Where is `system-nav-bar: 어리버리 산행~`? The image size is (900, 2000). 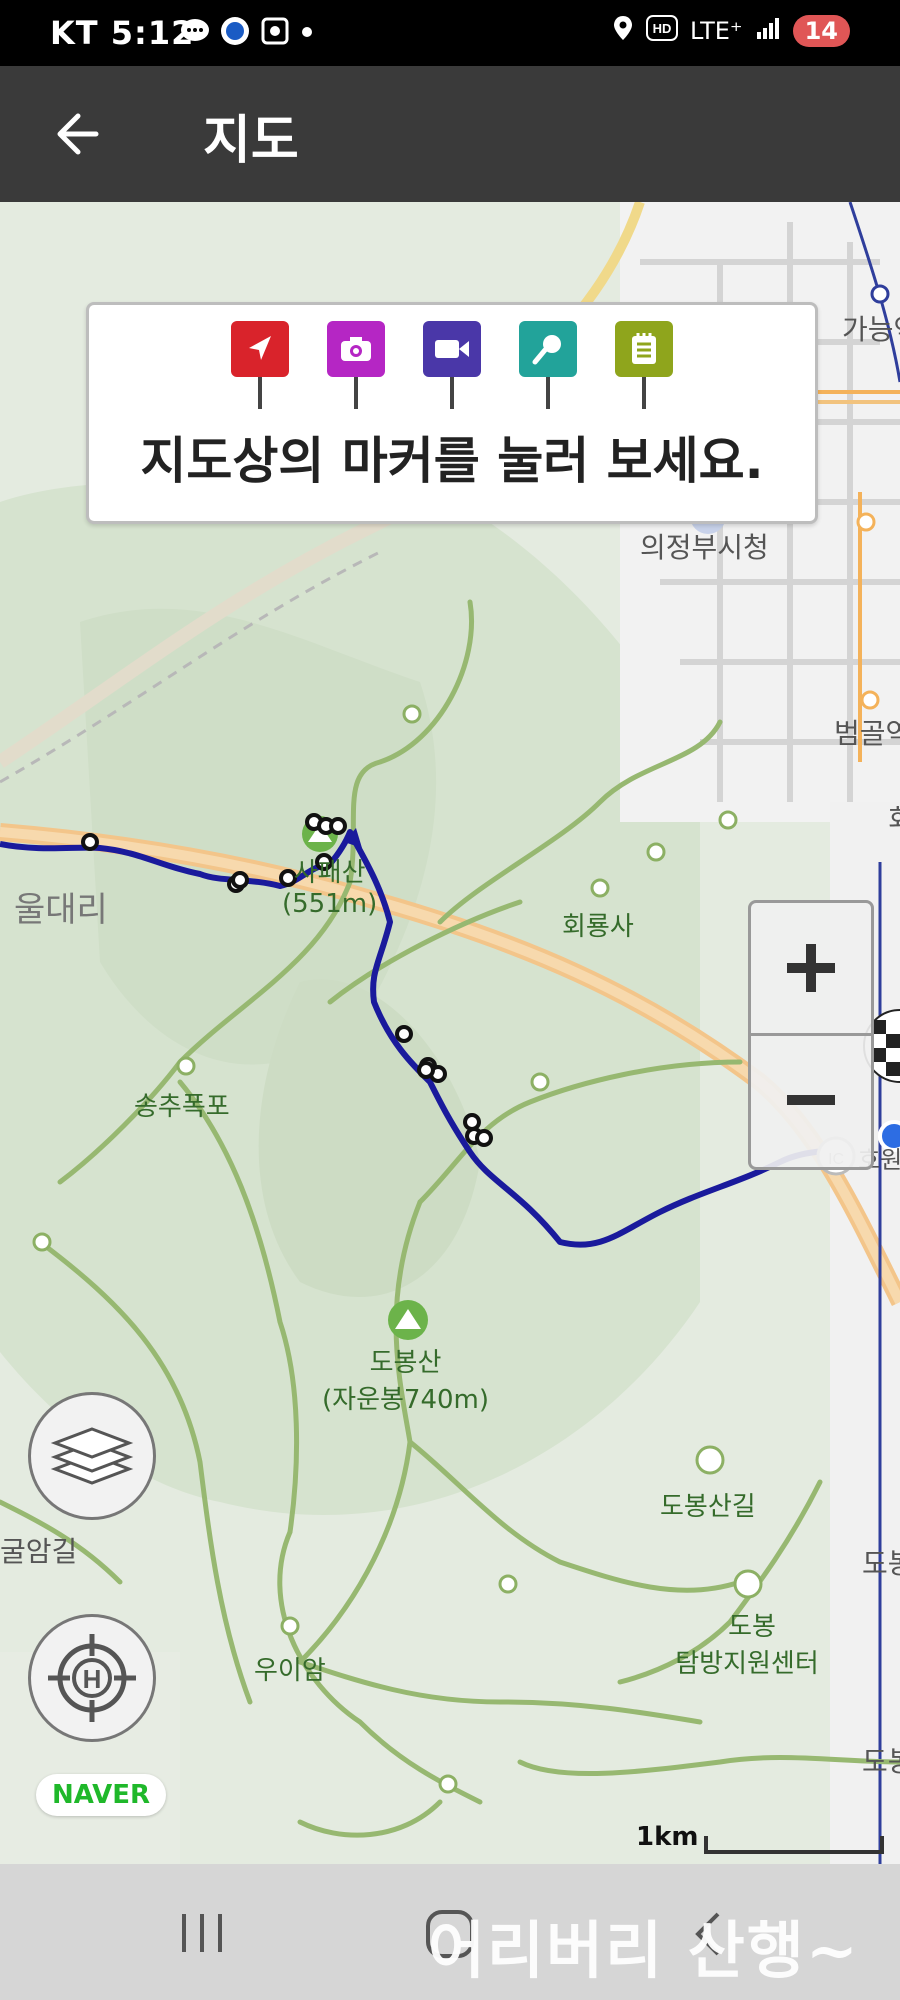 system-nav-bar: 어리버리 산행~ is located at coordinates (450, 1932).